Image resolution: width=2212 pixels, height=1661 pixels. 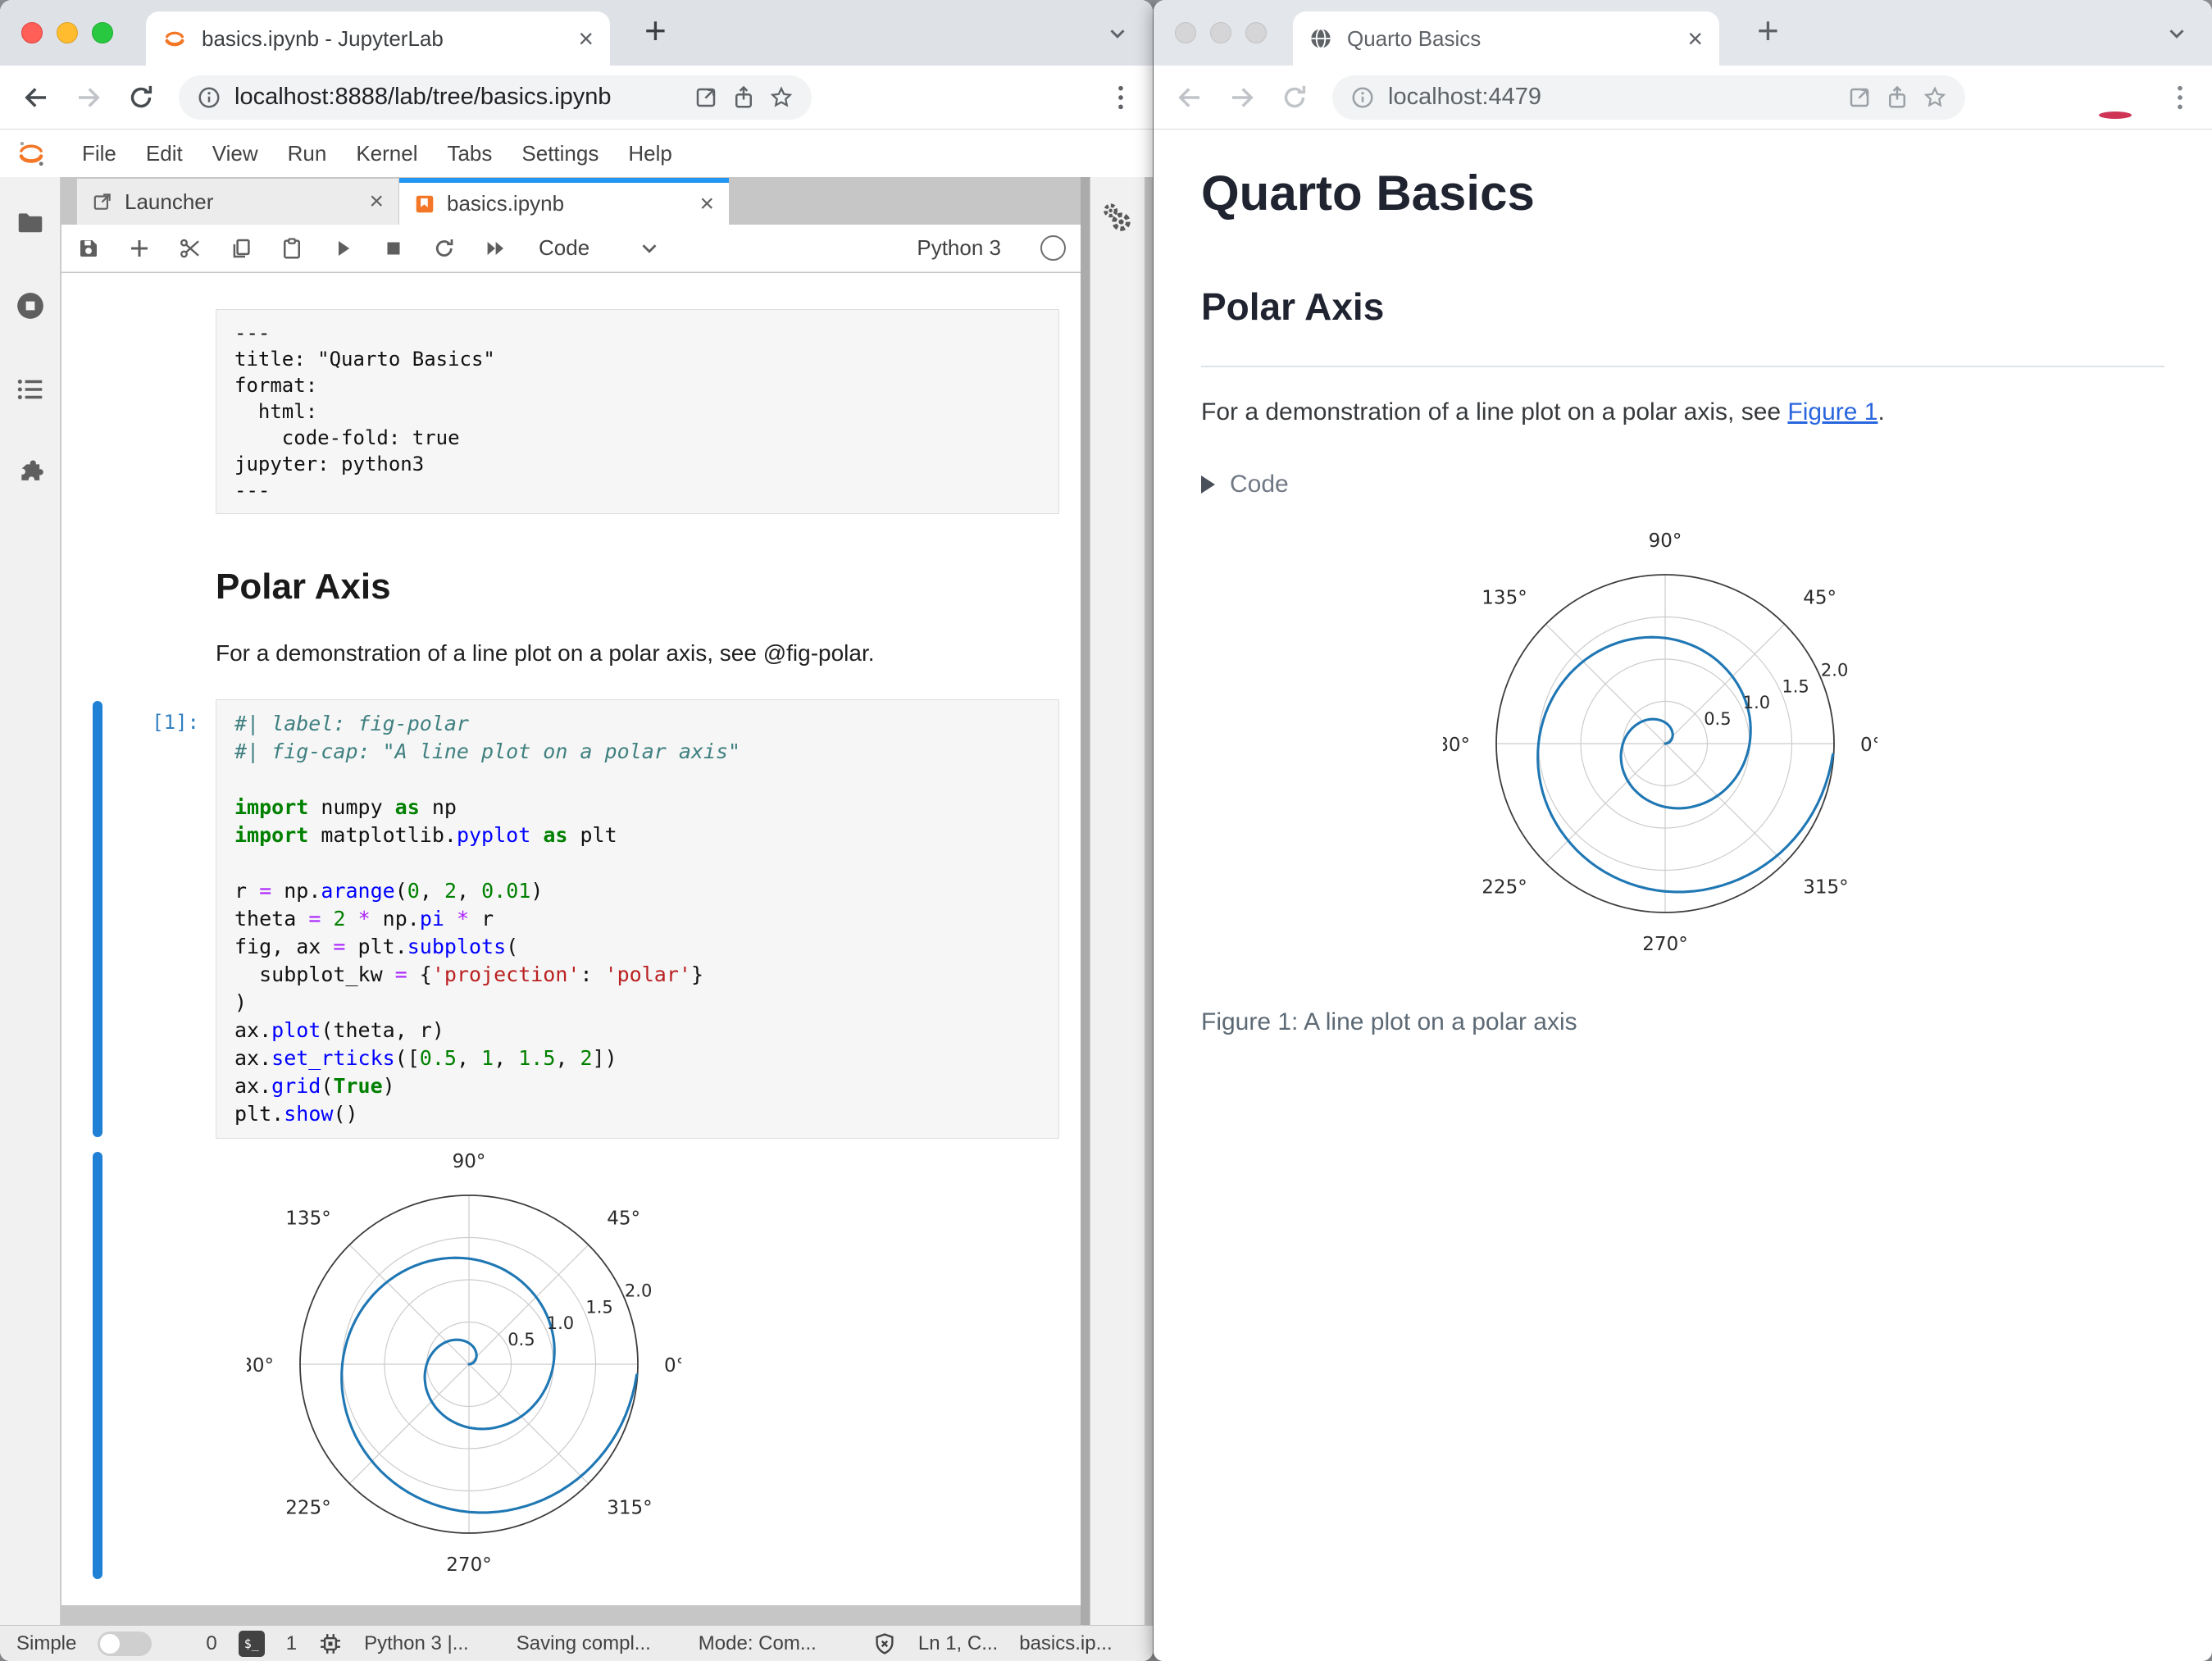 What do you see at coordinates (351, 723) in the screenshot?
I see `code-line: #| label: fig-polar` at bounding box center [351, 723].